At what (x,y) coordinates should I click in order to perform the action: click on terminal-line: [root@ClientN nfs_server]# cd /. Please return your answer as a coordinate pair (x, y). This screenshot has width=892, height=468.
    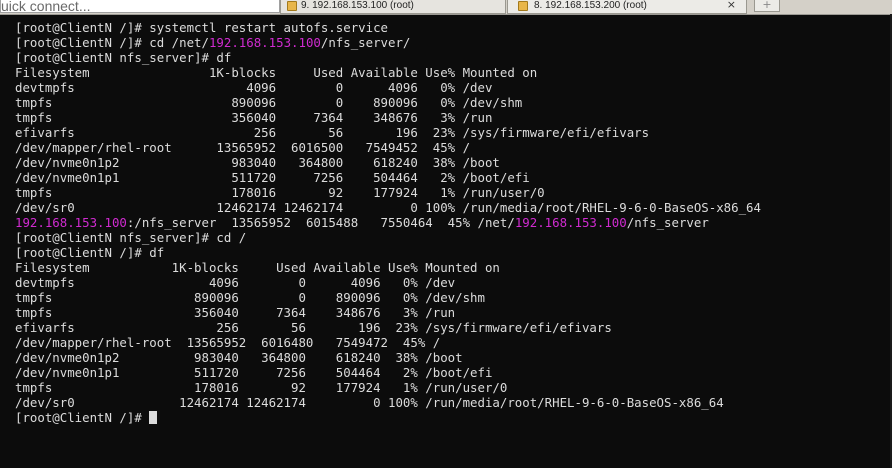
    Looking at the image, I should click on (450, 237).